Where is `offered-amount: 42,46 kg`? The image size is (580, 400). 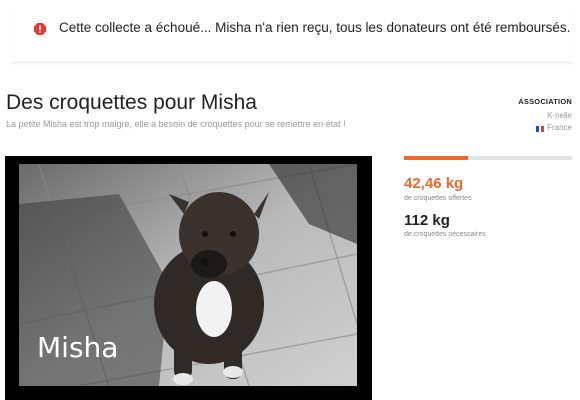
offered-amount: 42,46 kg is located at coordinates (433, 183).